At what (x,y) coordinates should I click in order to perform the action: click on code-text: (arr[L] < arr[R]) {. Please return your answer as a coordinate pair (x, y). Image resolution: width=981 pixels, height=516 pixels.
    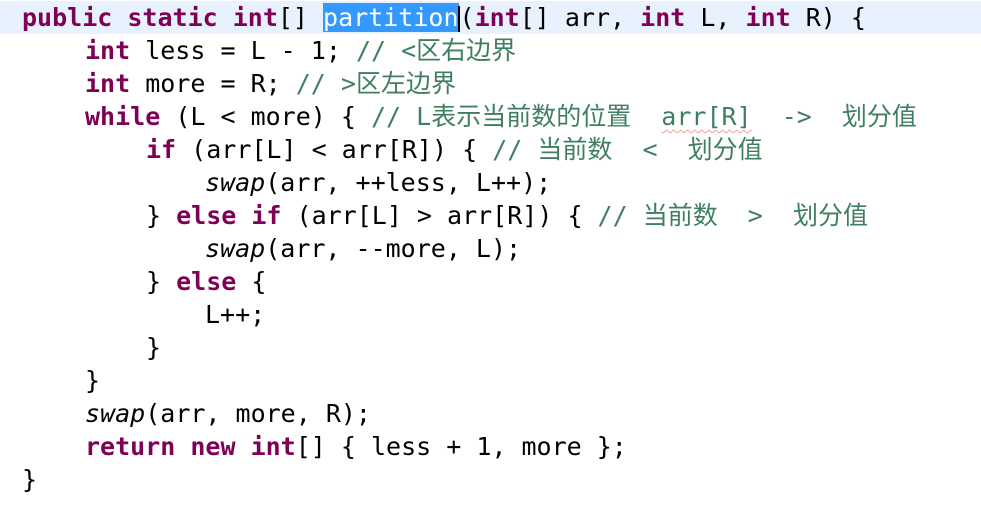
    Looking at the image, I should click on (334, 149).